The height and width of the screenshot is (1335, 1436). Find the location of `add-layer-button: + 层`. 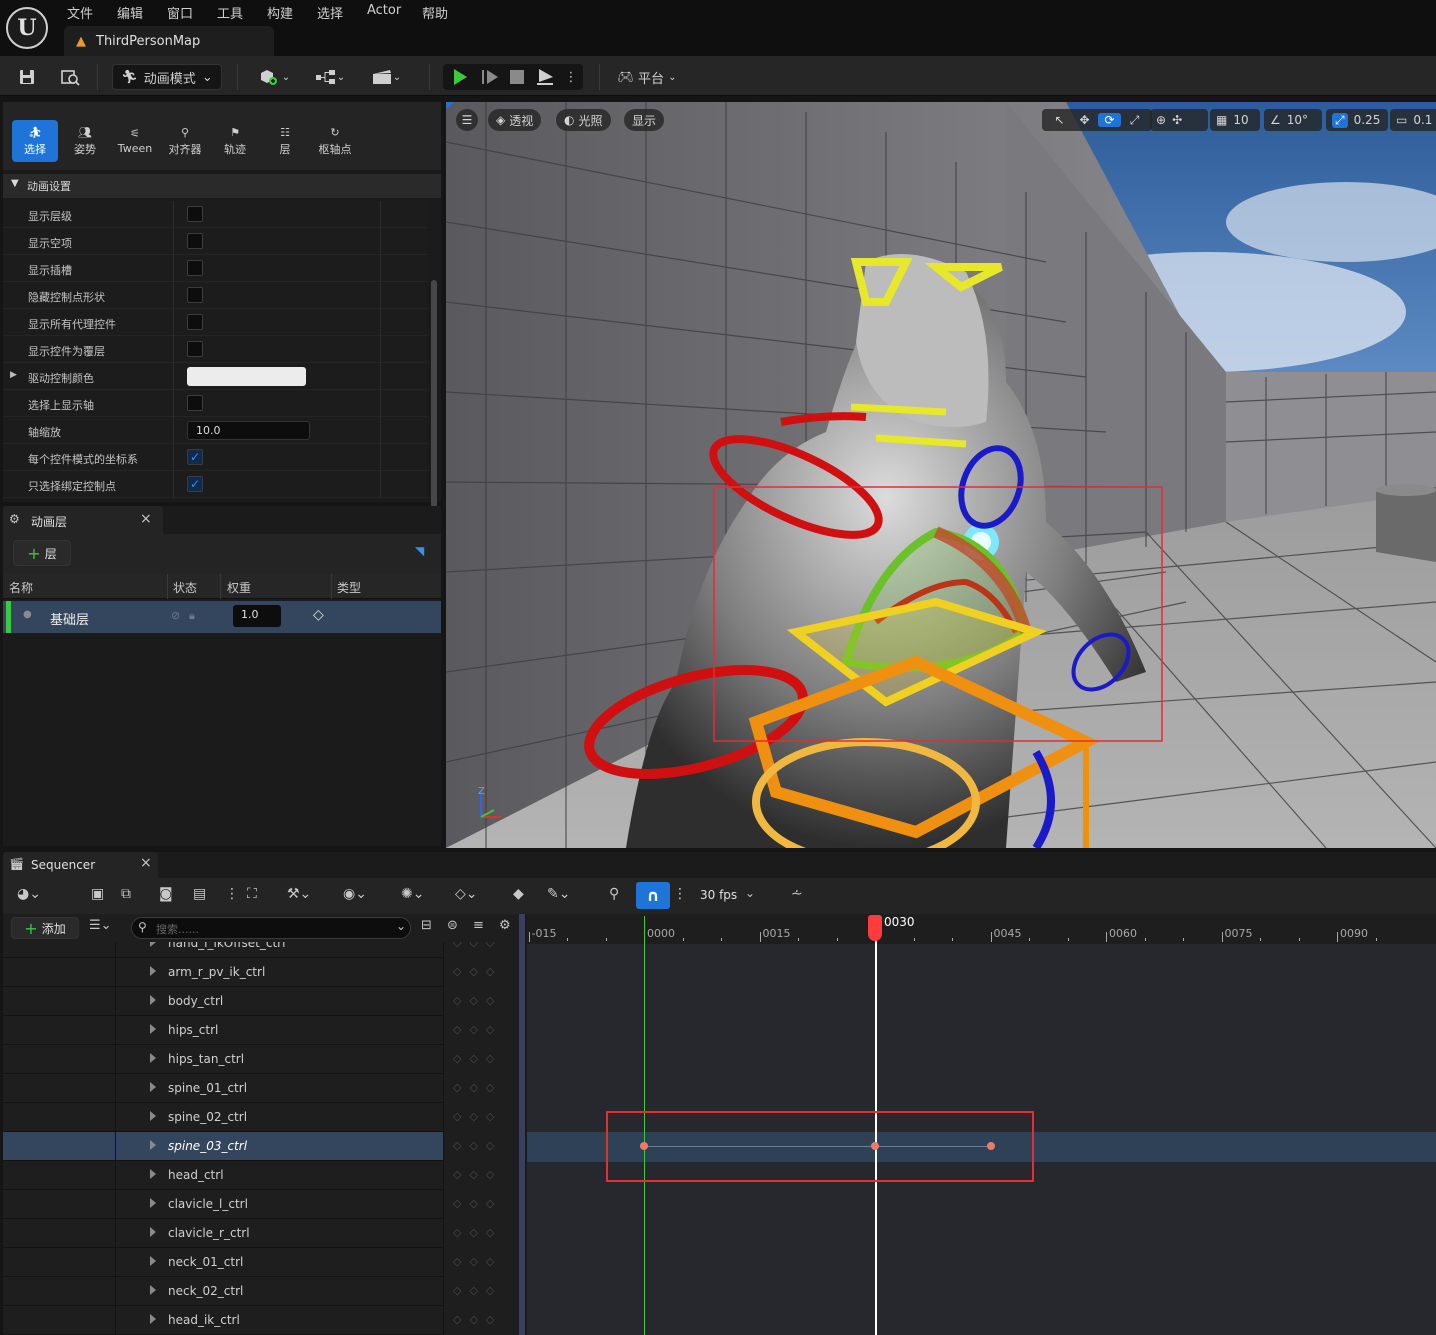

add-layer-button: + 层 is located at coordinates (42, 553).